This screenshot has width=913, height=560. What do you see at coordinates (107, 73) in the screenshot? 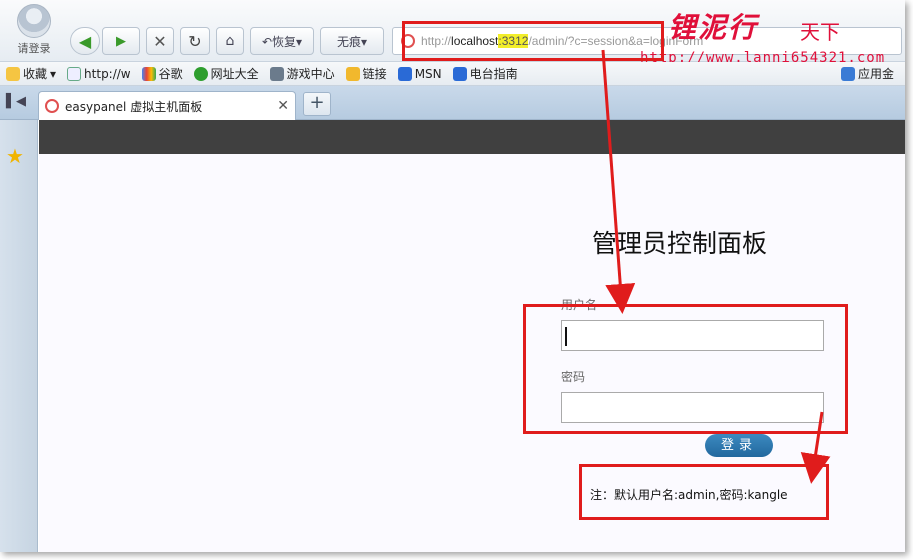
I see `bookmark-label: http://w` at bounding box center [107, 73].